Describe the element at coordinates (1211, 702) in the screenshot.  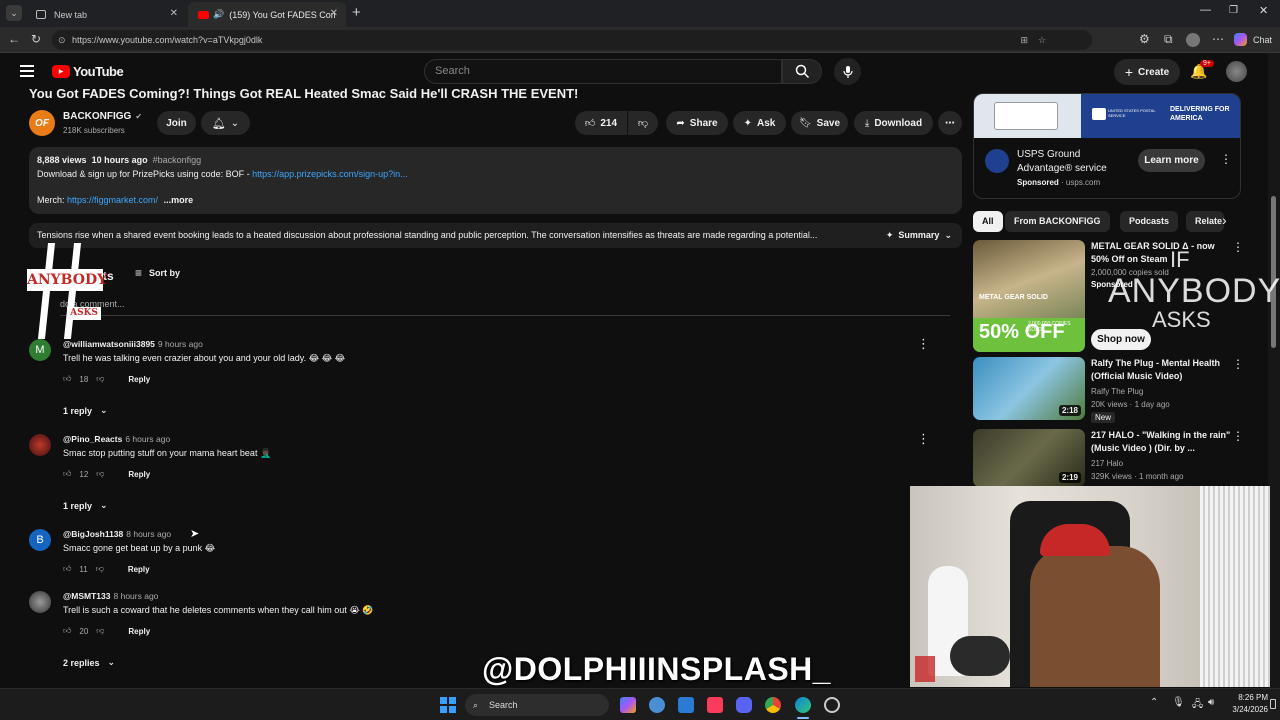
I see `volume-icon: 🔊︎` at that location.